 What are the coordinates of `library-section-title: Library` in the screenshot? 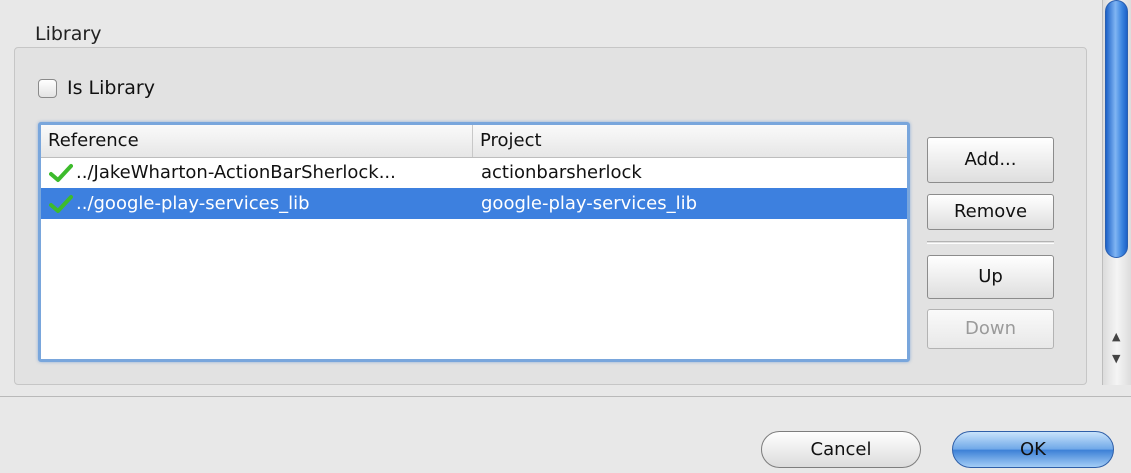 It's located at (68, 34).